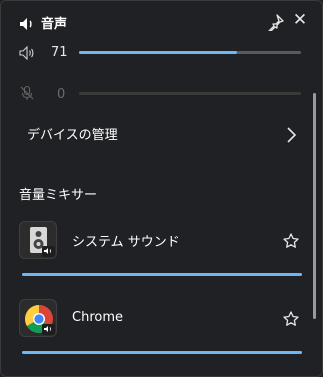 Image resolution: width=323 pixels, height=377 pixels. I want to click on system-sounds-app-icon, so click(38, 240).